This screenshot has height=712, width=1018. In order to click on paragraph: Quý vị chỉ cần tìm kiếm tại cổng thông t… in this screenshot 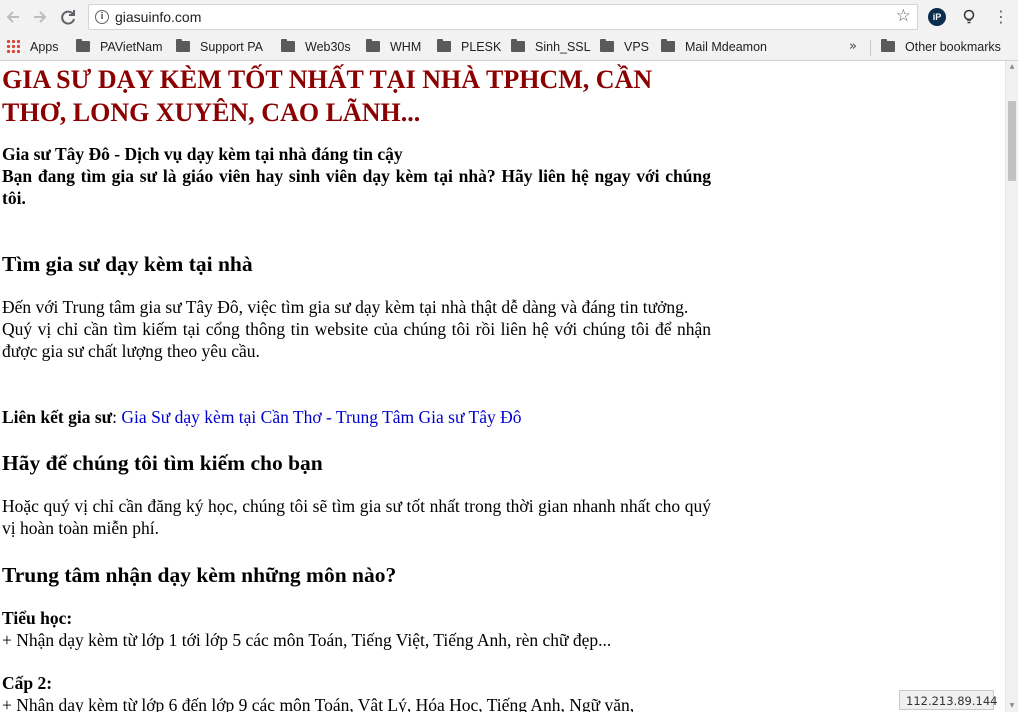, I will do `click(356, 340)`.